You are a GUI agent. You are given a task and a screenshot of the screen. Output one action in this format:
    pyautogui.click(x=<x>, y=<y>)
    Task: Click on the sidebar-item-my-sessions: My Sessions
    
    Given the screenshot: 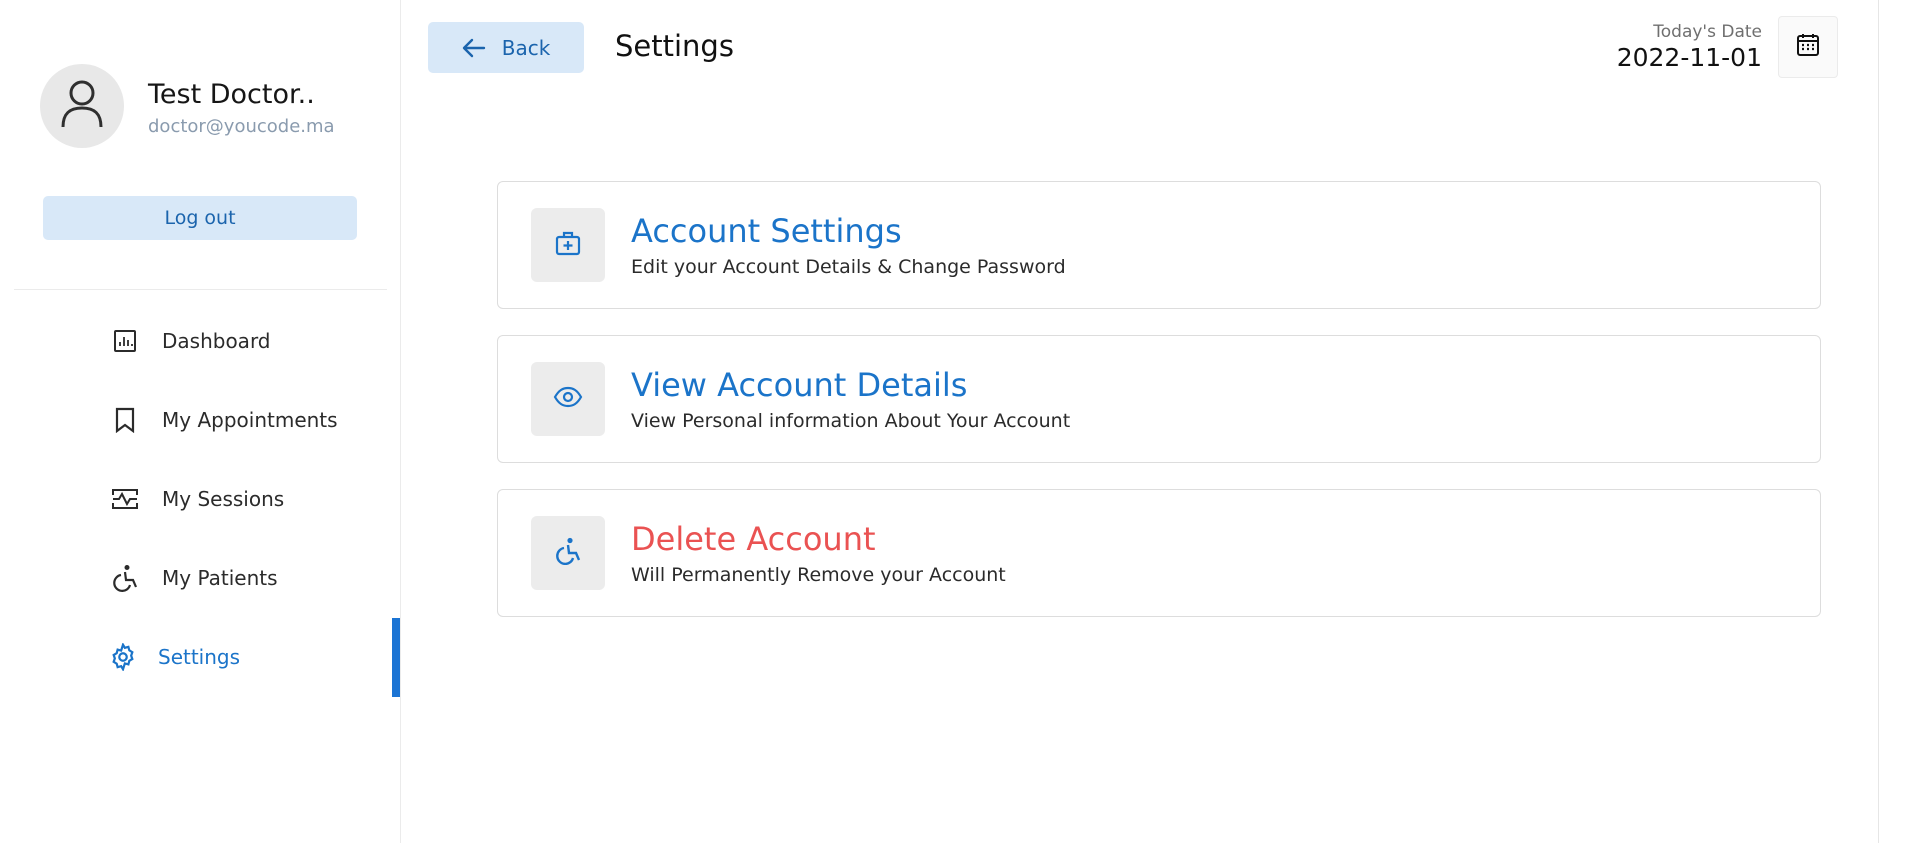 What is the action you would take?
    pyautogui.click(x=197, y=499)
    